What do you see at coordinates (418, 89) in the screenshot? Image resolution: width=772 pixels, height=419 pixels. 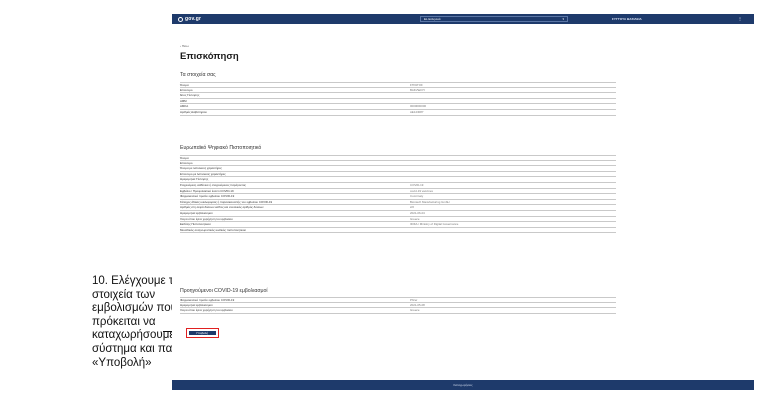 I see `row-value: ΒΑΣΙΛΕΙΟΥ` at bounding box center [418, 89].